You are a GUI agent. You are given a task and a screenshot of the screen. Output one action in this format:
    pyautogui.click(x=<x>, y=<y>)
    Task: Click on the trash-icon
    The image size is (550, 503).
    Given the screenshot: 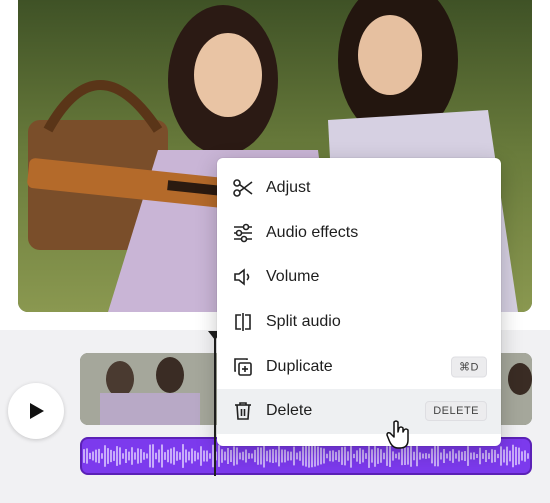 What is the action you would take?
    pyautogui.click(x=243, y=411)
    